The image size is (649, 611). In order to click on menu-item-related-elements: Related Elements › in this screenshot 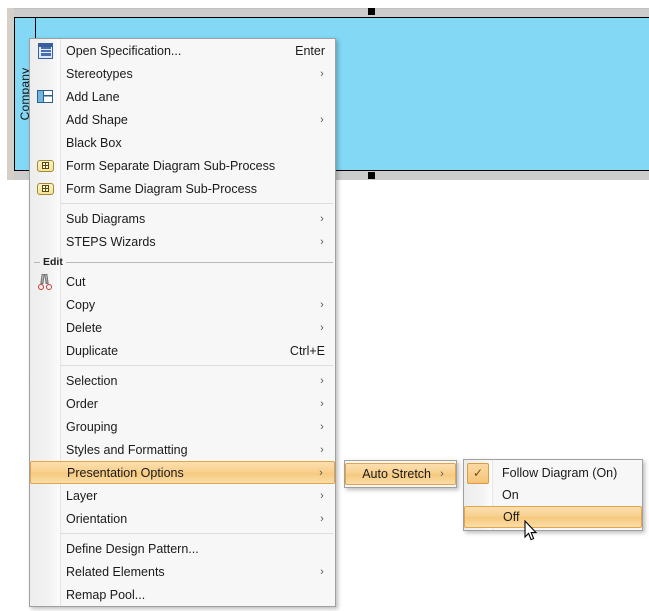, I will do `click(182, 571)`.